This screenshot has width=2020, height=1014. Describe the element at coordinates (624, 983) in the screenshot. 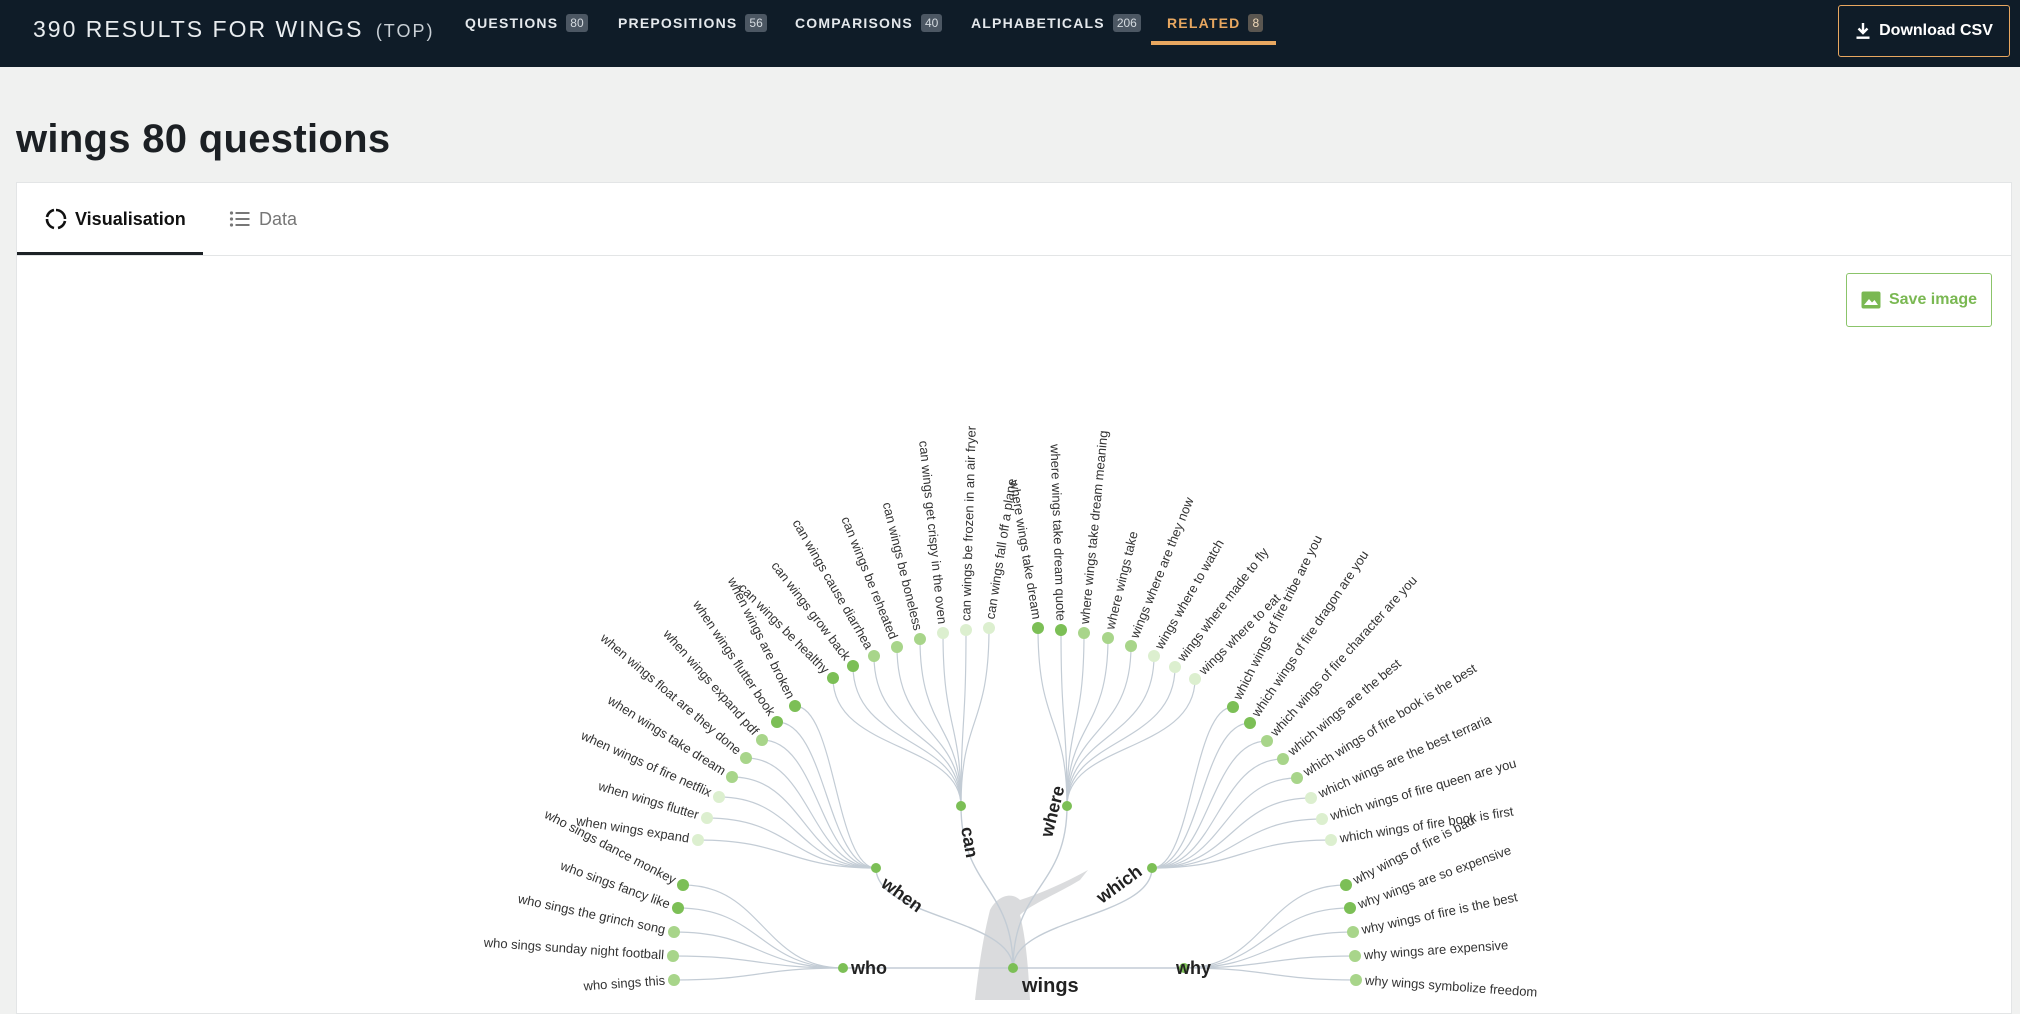

I see `leaf-label: who sings this` at that location.